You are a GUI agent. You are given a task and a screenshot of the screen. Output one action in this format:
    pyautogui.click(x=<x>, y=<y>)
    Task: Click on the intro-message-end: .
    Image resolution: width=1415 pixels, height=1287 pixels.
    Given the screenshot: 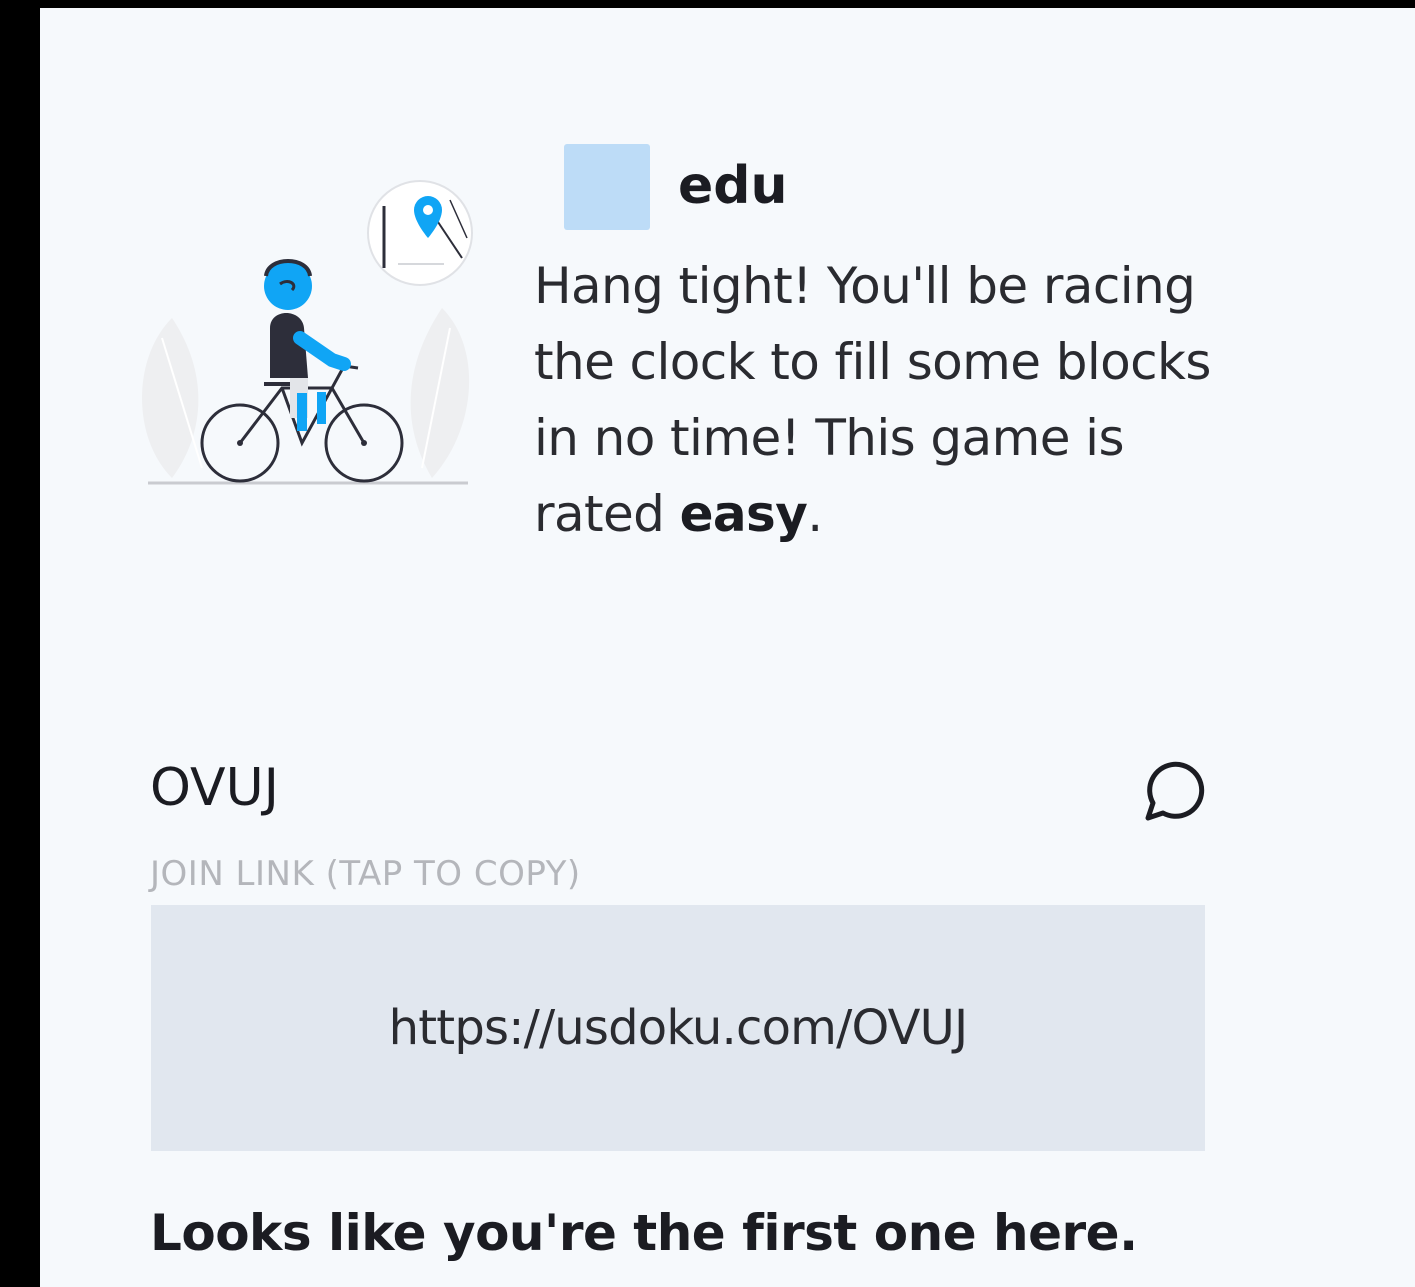 What is the action you would take?
    pyautogui.click(x=815, y=514)
    